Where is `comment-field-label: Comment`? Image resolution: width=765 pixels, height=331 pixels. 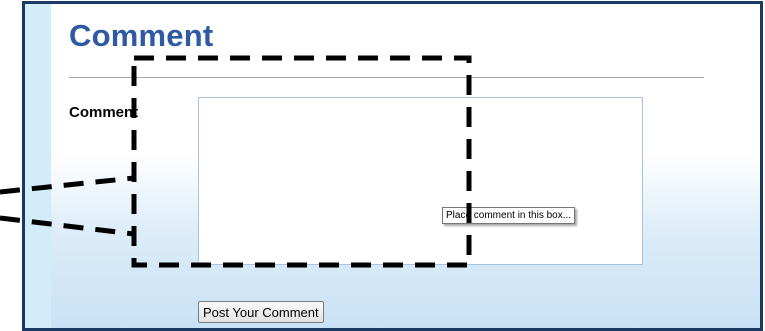 comment-field-label: Comment is located at coordinates (104, 112).